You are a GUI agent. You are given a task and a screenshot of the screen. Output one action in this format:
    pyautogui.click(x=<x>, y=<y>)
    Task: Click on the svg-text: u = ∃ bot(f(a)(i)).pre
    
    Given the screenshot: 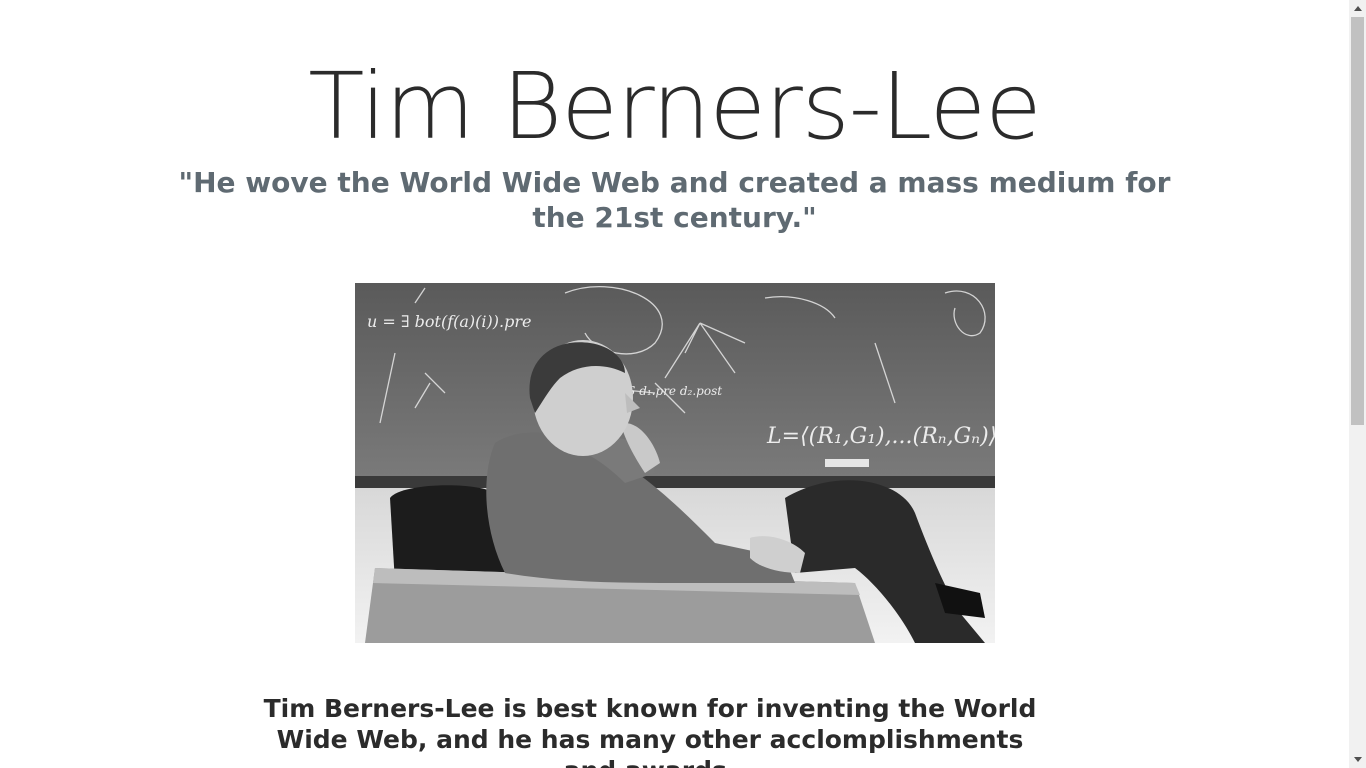 What is the action you would take?
    pyautogui.click(x=449, y=321)
    